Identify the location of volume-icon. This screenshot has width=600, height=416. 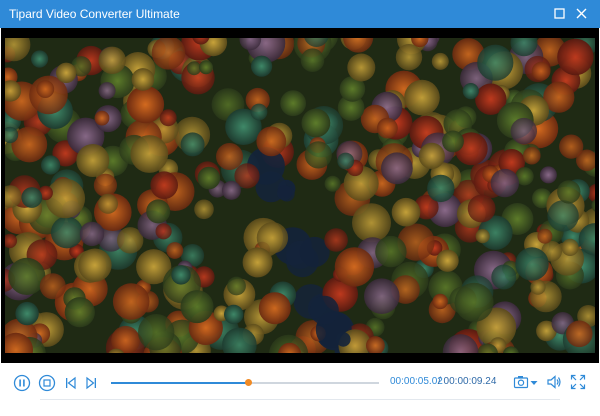
(554, 382).